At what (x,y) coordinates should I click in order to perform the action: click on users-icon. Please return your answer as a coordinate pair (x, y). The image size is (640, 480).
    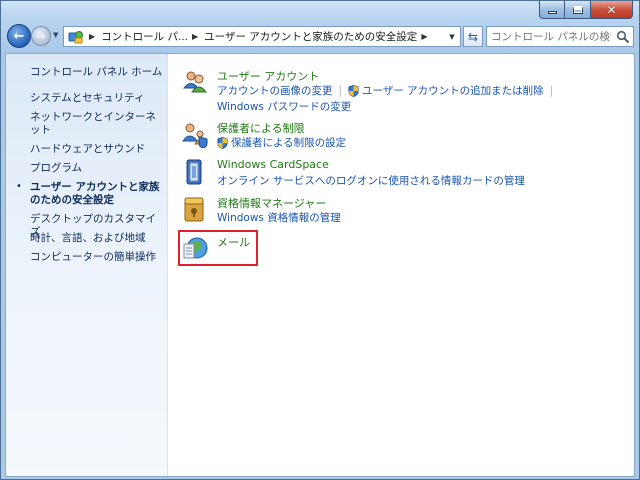
    Looking at the image, I should click on (195, 82).